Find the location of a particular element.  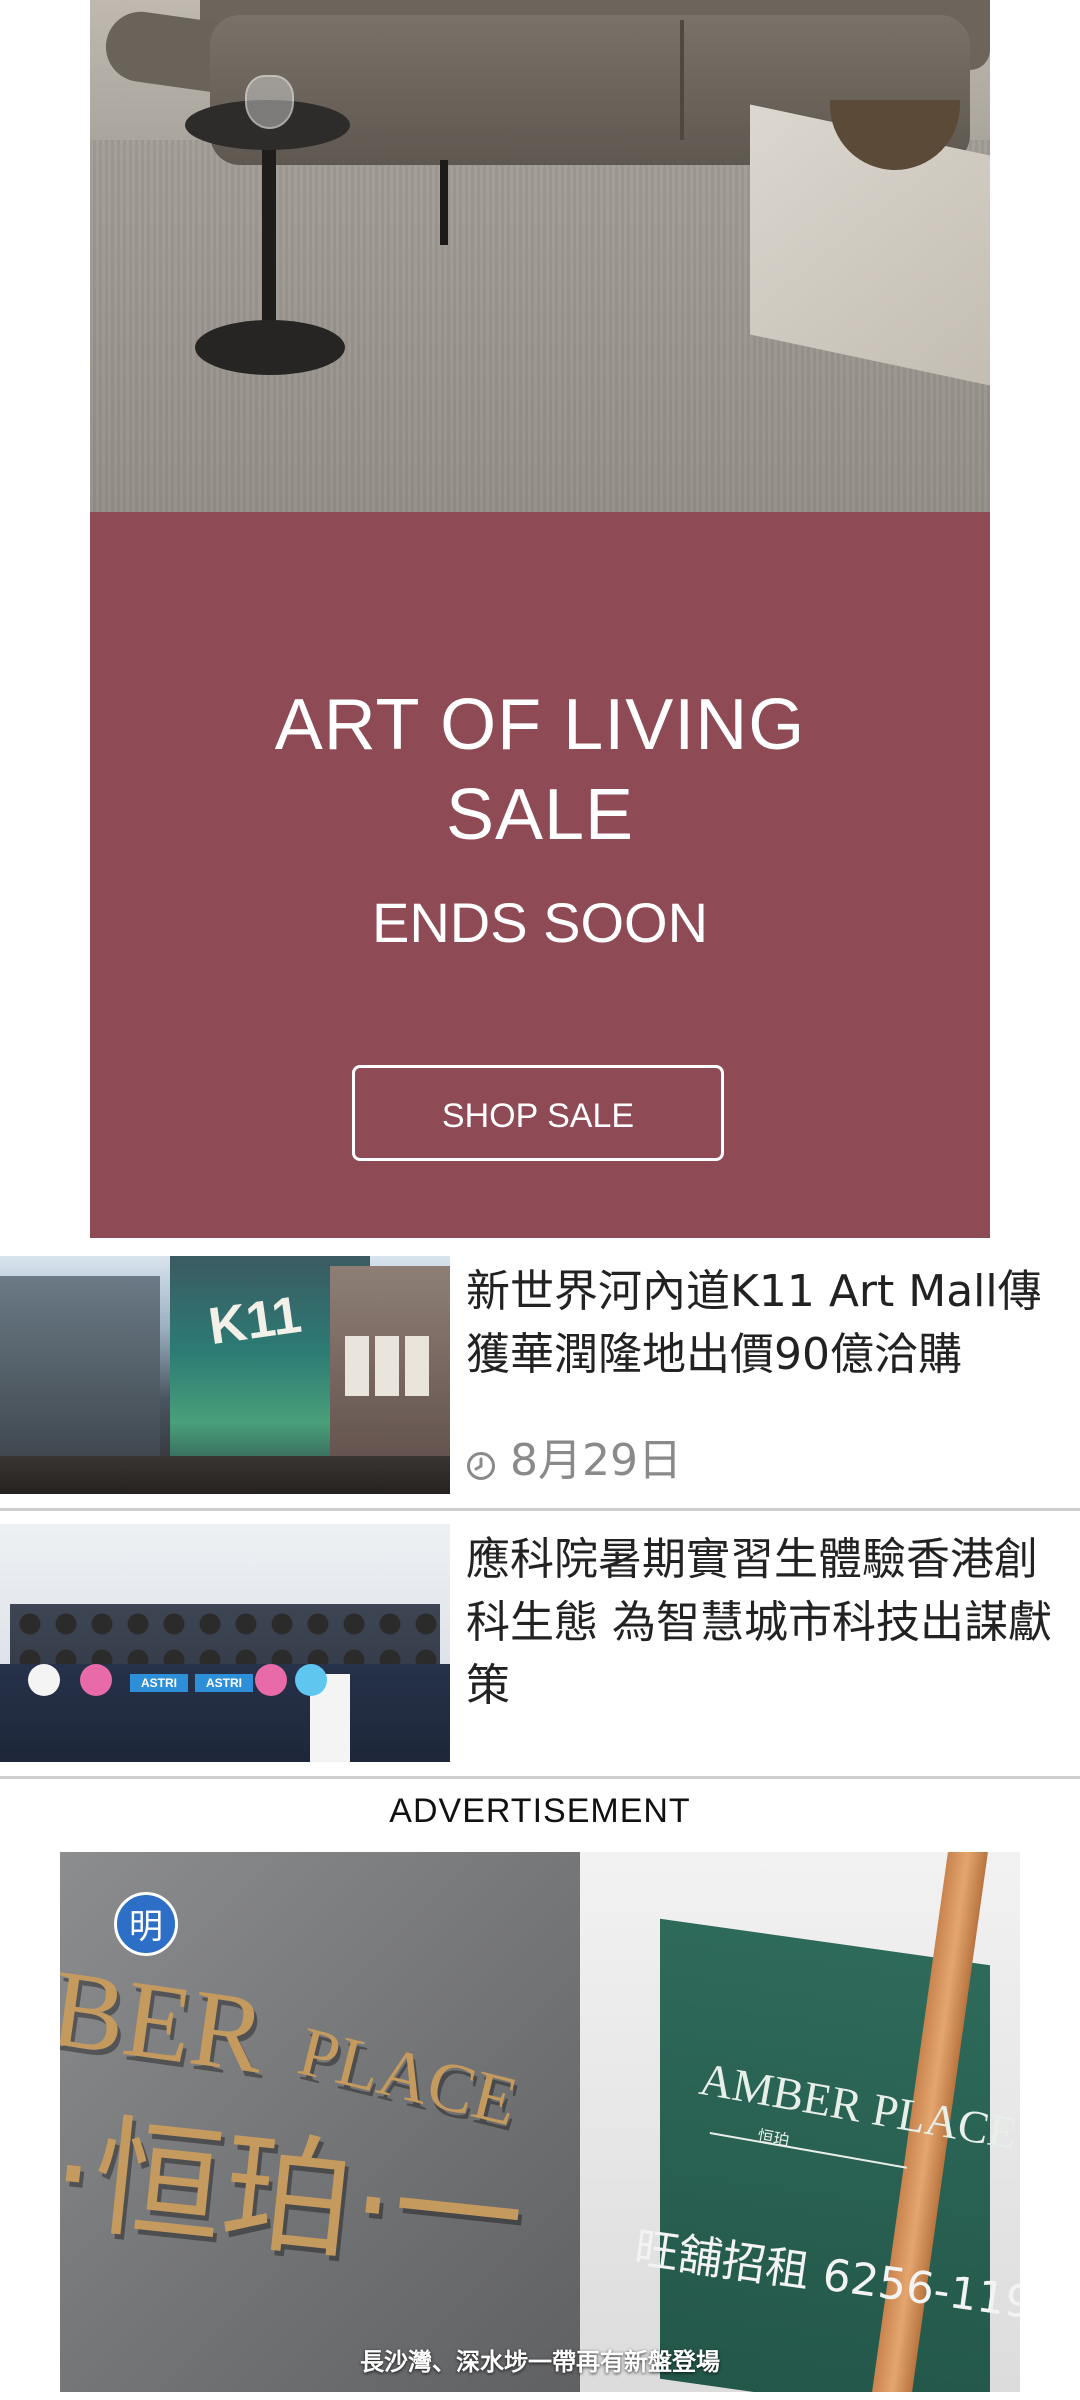

ad-caption: 長沙灣、深水埗一帶再有新盤登場 is located at coordinates (540, 2362).